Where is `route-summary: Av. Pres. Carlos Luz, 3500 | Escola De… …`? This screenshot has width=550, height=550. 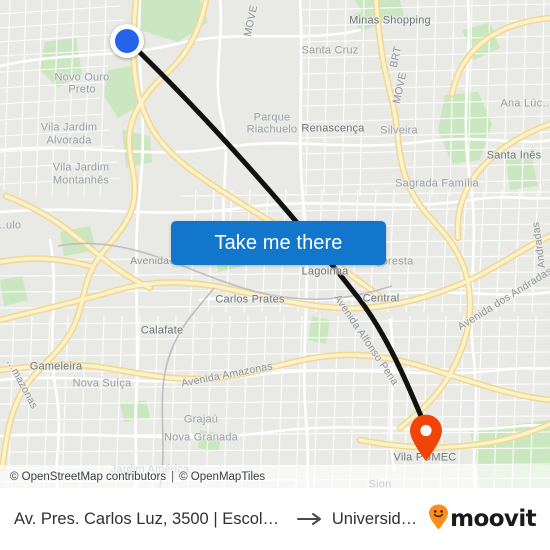 route-summary: Av. Pres. Carlos Luz, 3500 | Escola De… … is located at coordinates (216, 519).